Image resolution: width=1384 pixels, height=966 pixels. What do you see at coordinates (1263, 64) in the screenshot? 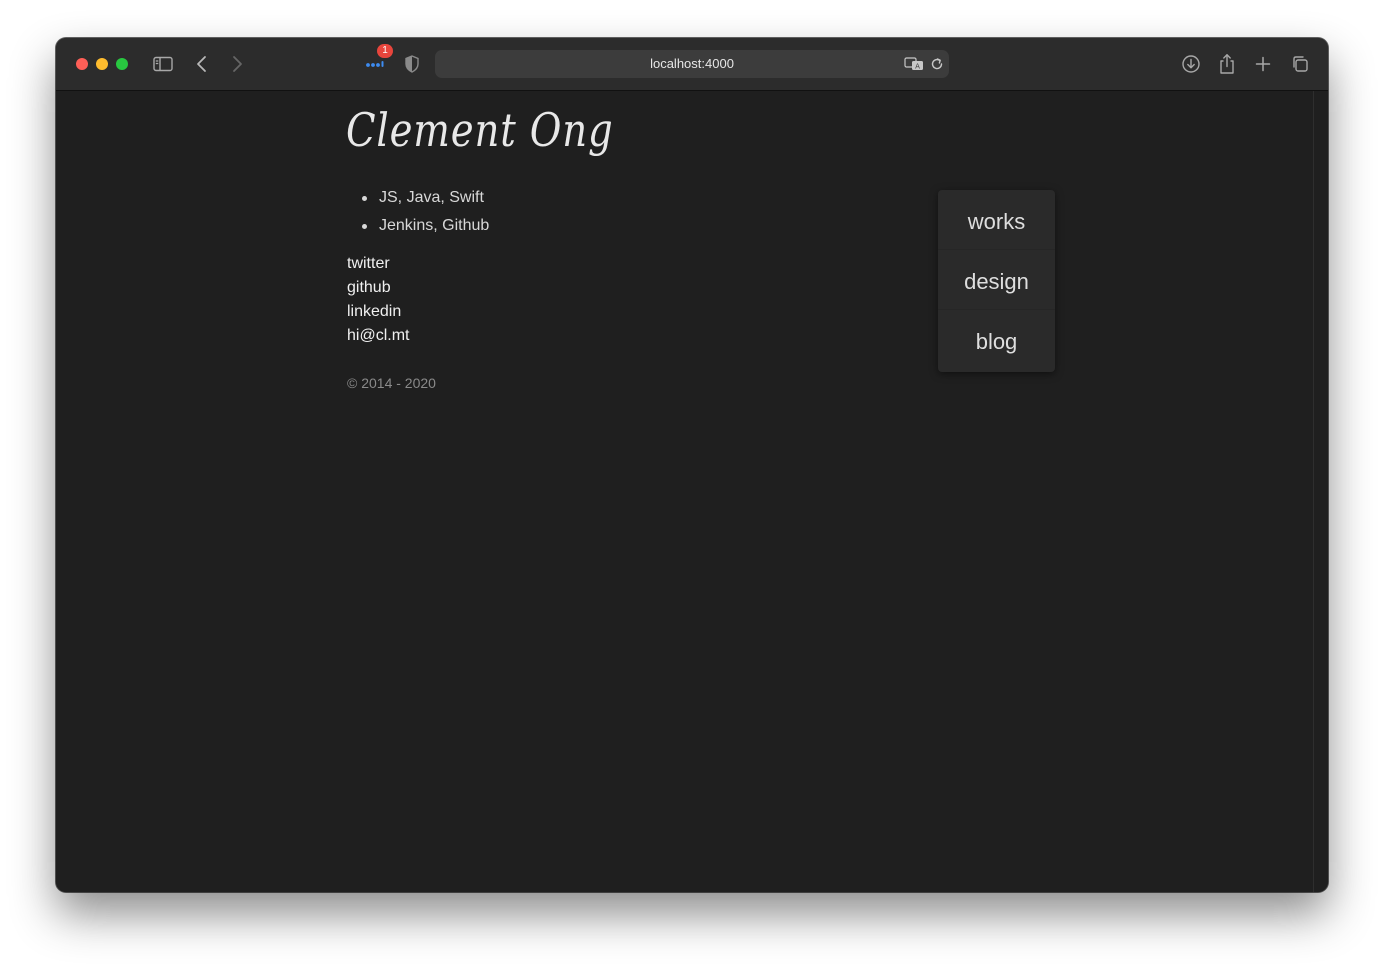
I see `new-tab-plus-icon` at bounding box center [1263, 64].